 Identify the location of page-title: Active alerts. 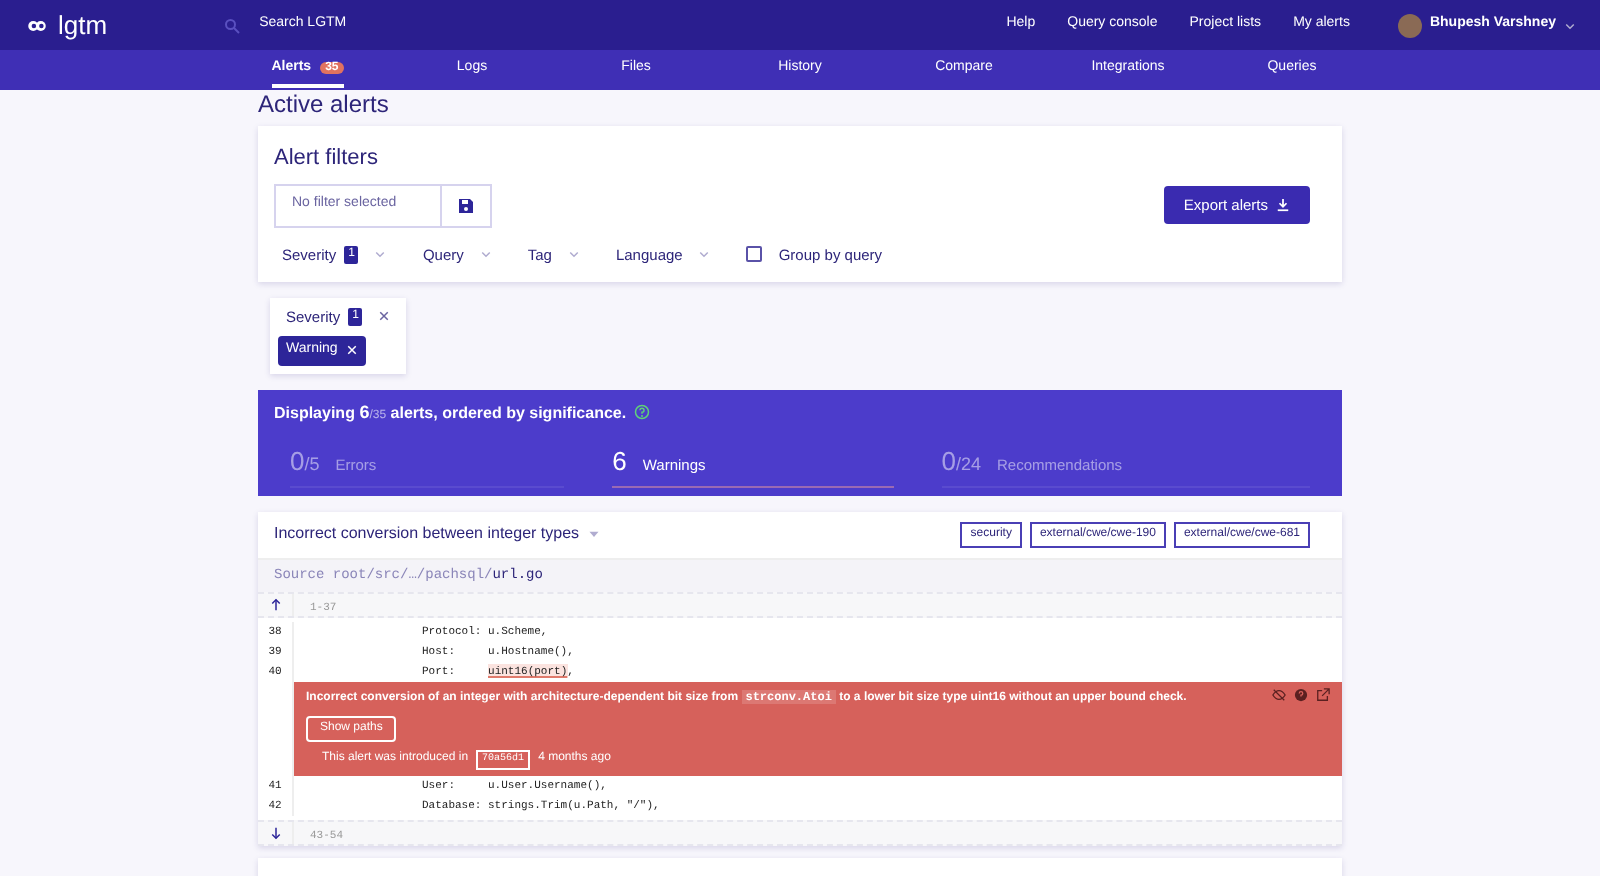
(324, 104).